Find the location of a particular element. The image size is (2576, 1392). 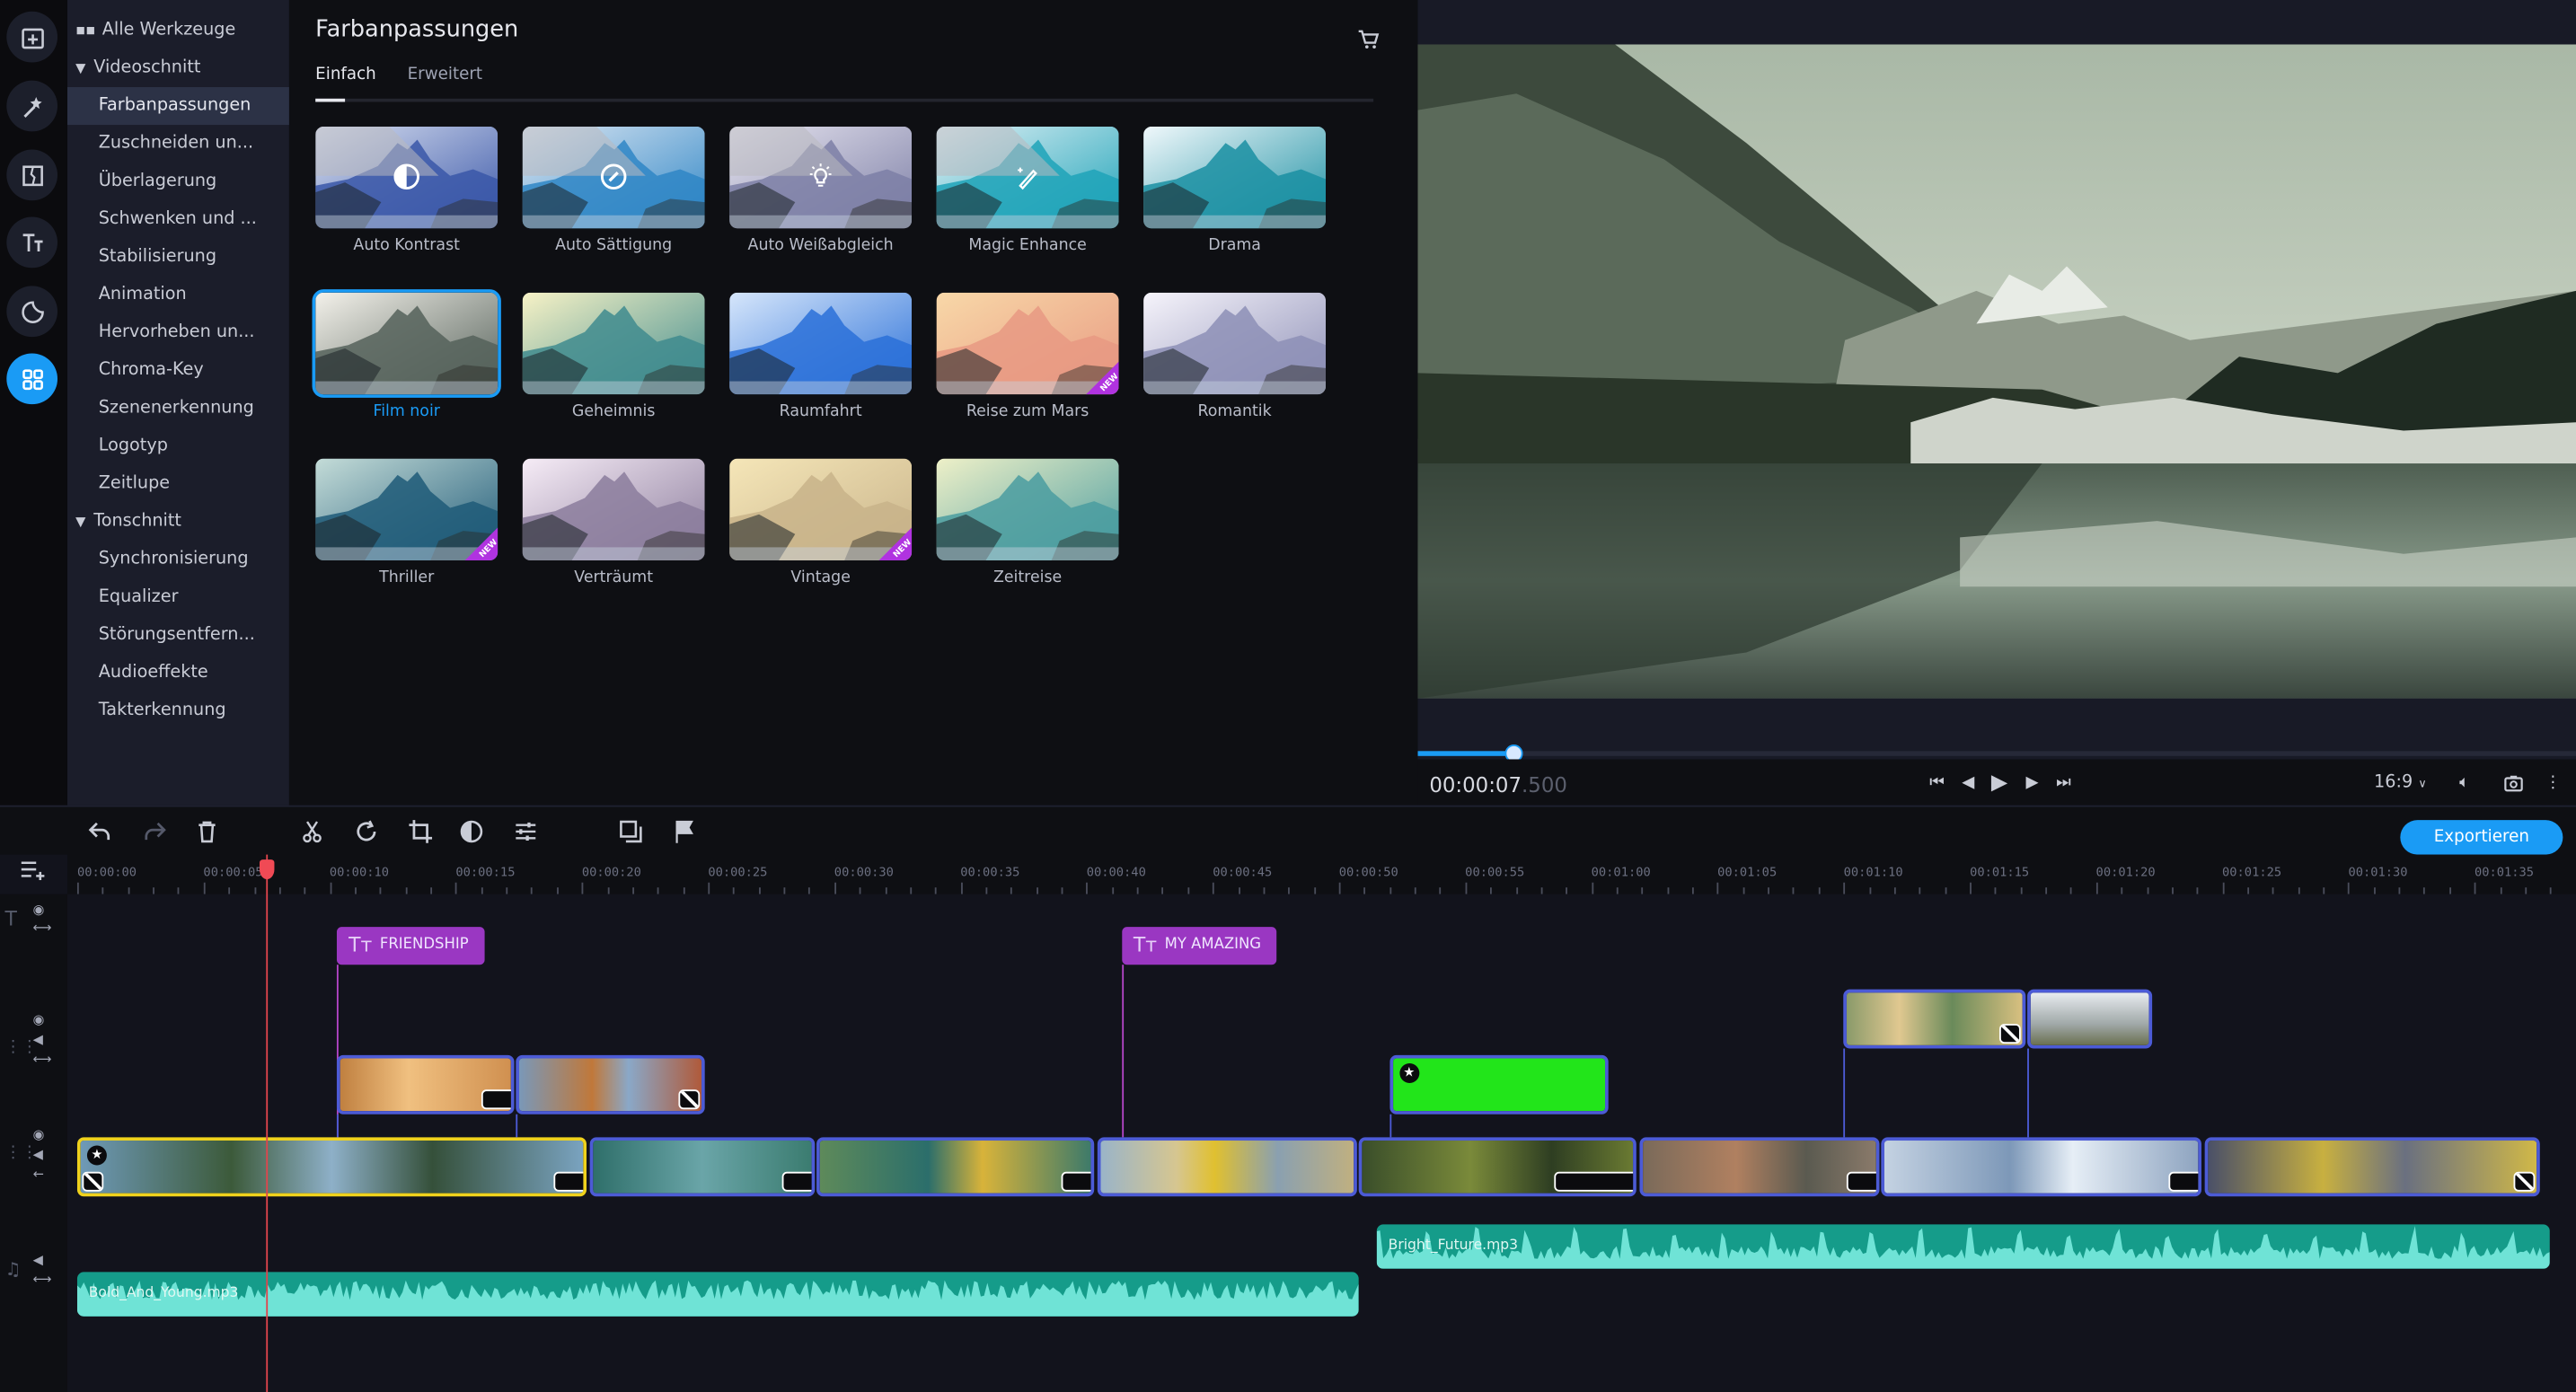

audio-clip: Bold_And_Young.mp3 is located at coordinates (718, 1294).